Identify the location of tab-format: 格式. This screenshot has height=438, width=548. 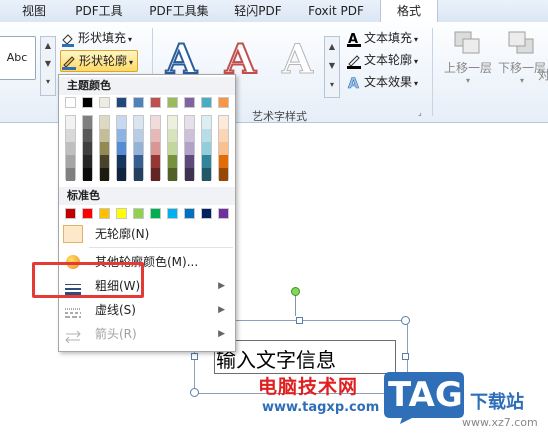
(409, 11).